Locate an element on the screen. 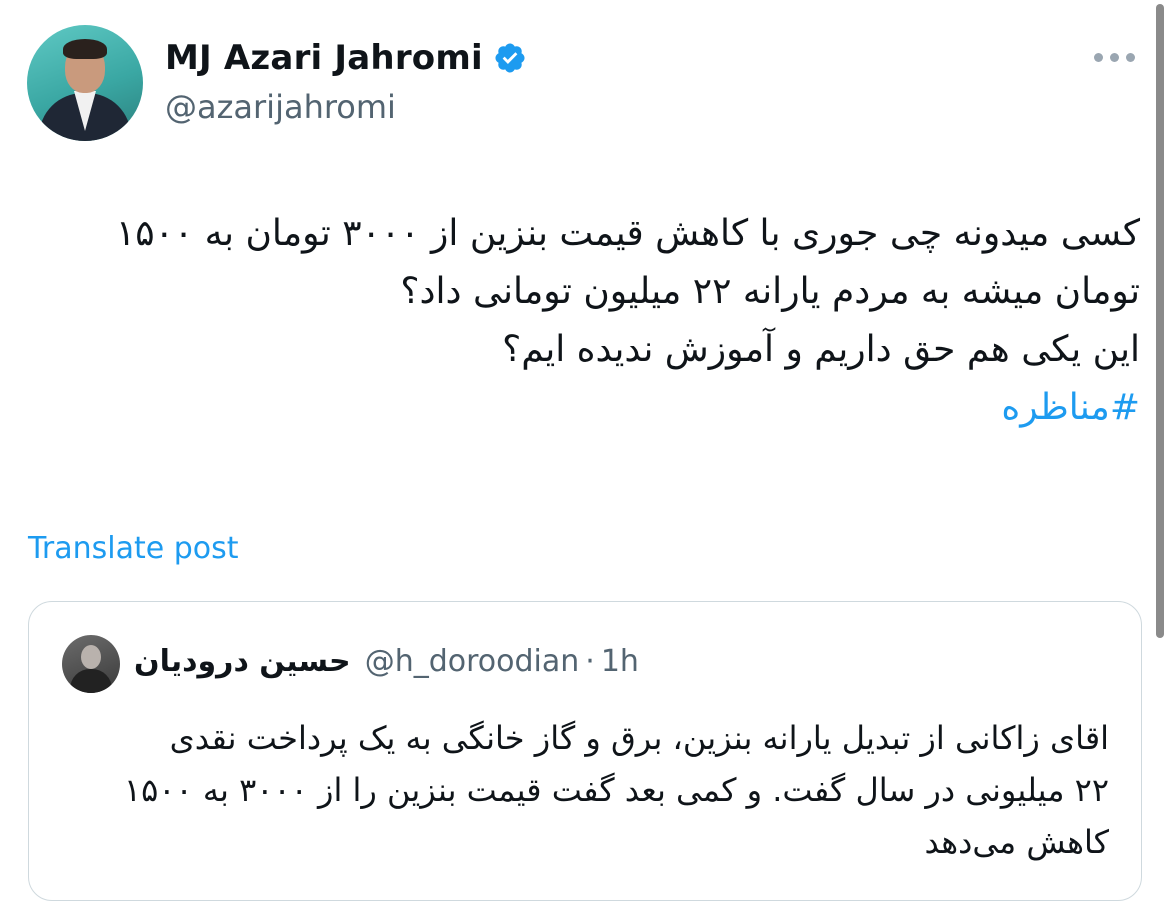 The width and height of the screenshot is (1170, 901). author-name-row: MJ Azari Jahromi is located at coordinates (346, 58).